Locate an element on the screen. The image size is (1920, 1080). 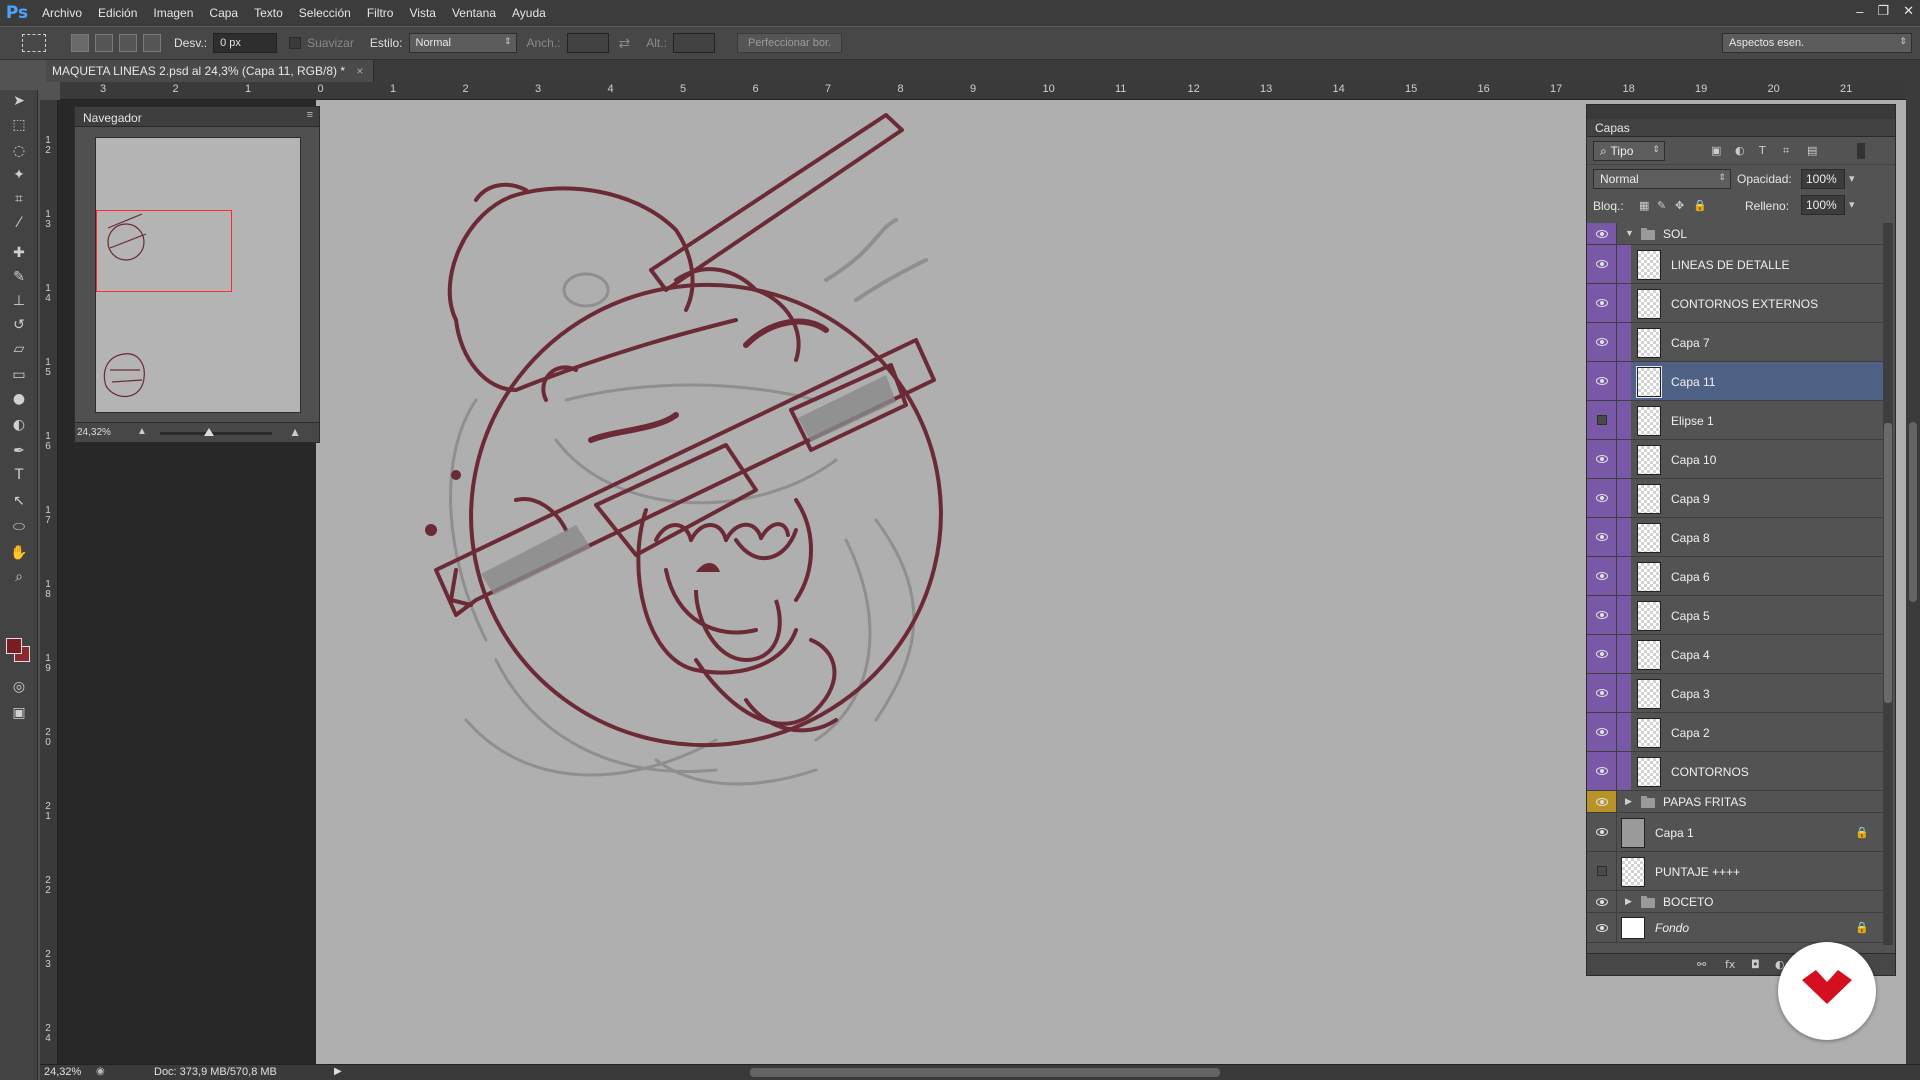
quick-mask-icon: ◎ is located at coordinates (19, 687).